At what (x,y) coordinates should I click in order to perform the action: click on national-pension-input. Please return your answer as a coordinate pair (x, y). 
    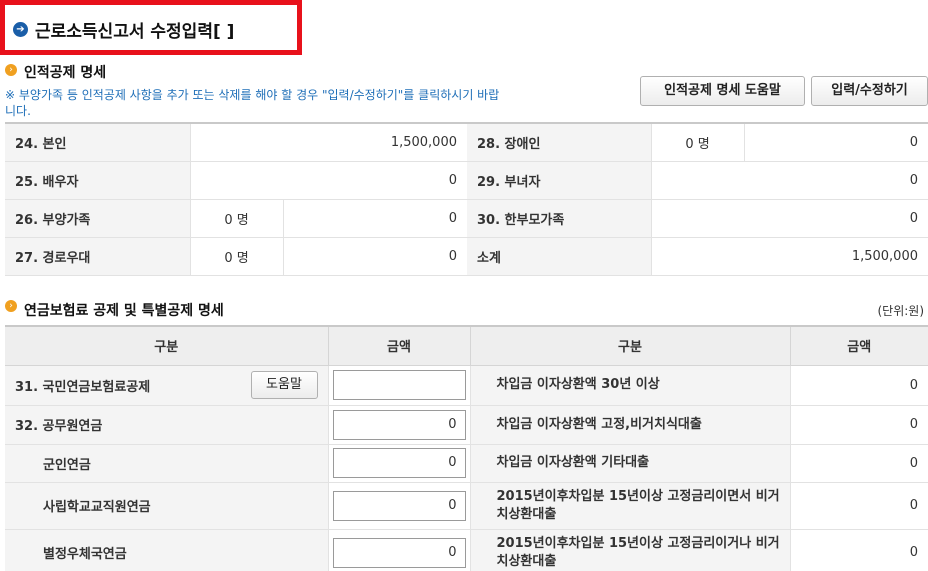
    Looking at the image, I should click on (399, 385).